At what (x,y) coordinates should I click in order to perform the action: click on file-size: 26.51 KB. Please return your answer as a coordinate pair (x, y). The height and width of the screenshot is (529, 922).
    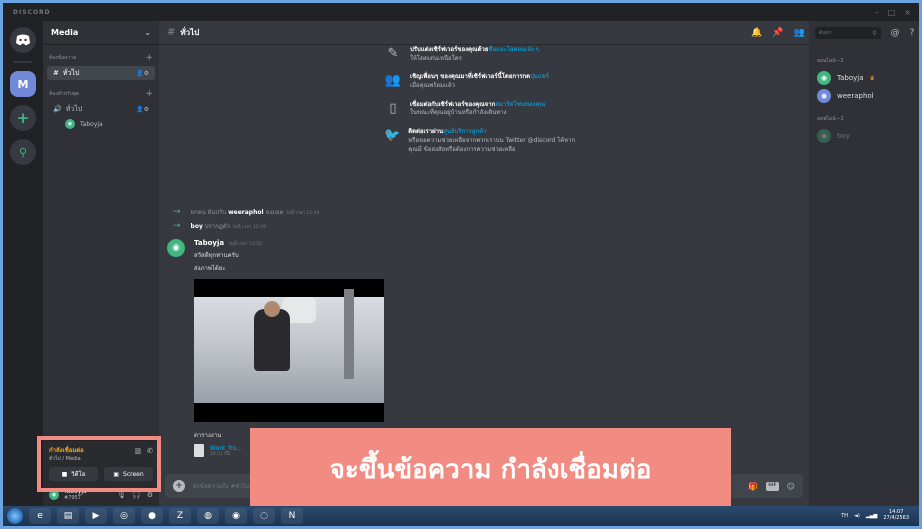
    Looking at the image, I should click on (220, 454).